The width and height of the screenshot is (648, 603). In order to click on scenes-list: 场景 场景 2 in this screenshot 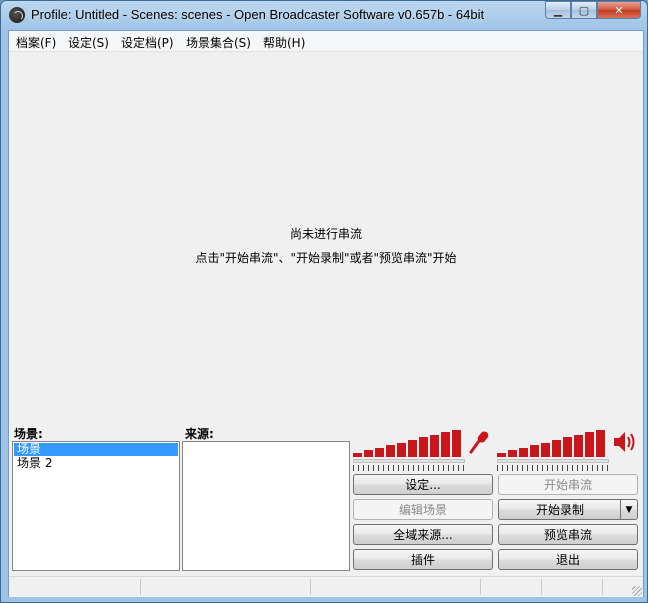, I will do `click(96, 506)`.